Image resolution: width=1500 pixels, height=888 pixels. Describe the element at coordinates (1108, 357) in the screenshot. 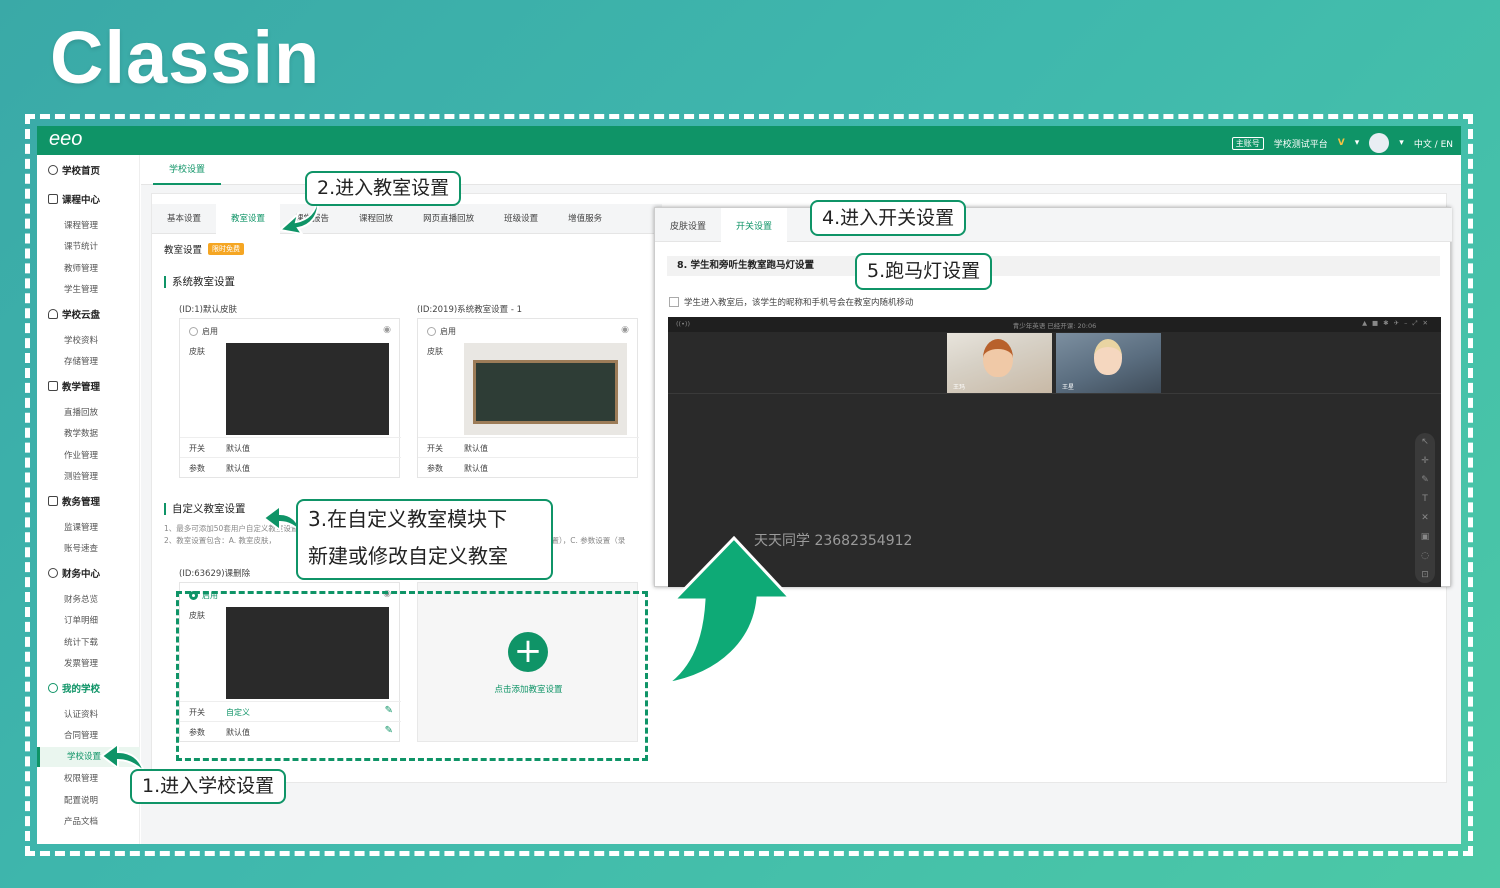

I see `student-video` at that location.